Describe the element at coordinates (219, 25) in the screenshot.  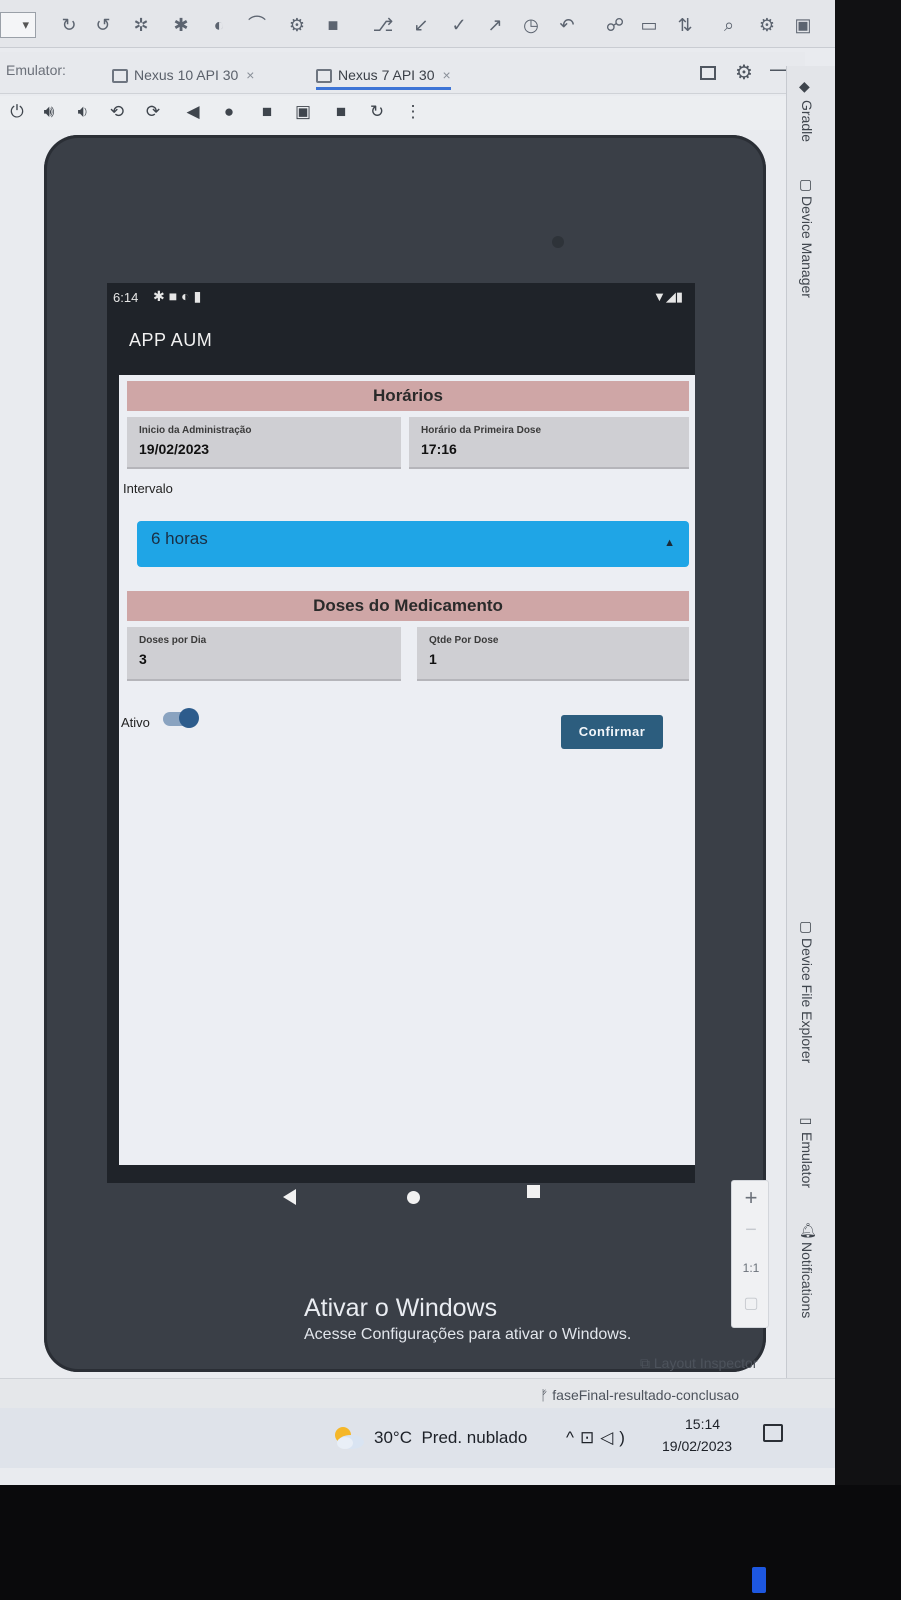
I see `profile-icon: ◐` at that location.